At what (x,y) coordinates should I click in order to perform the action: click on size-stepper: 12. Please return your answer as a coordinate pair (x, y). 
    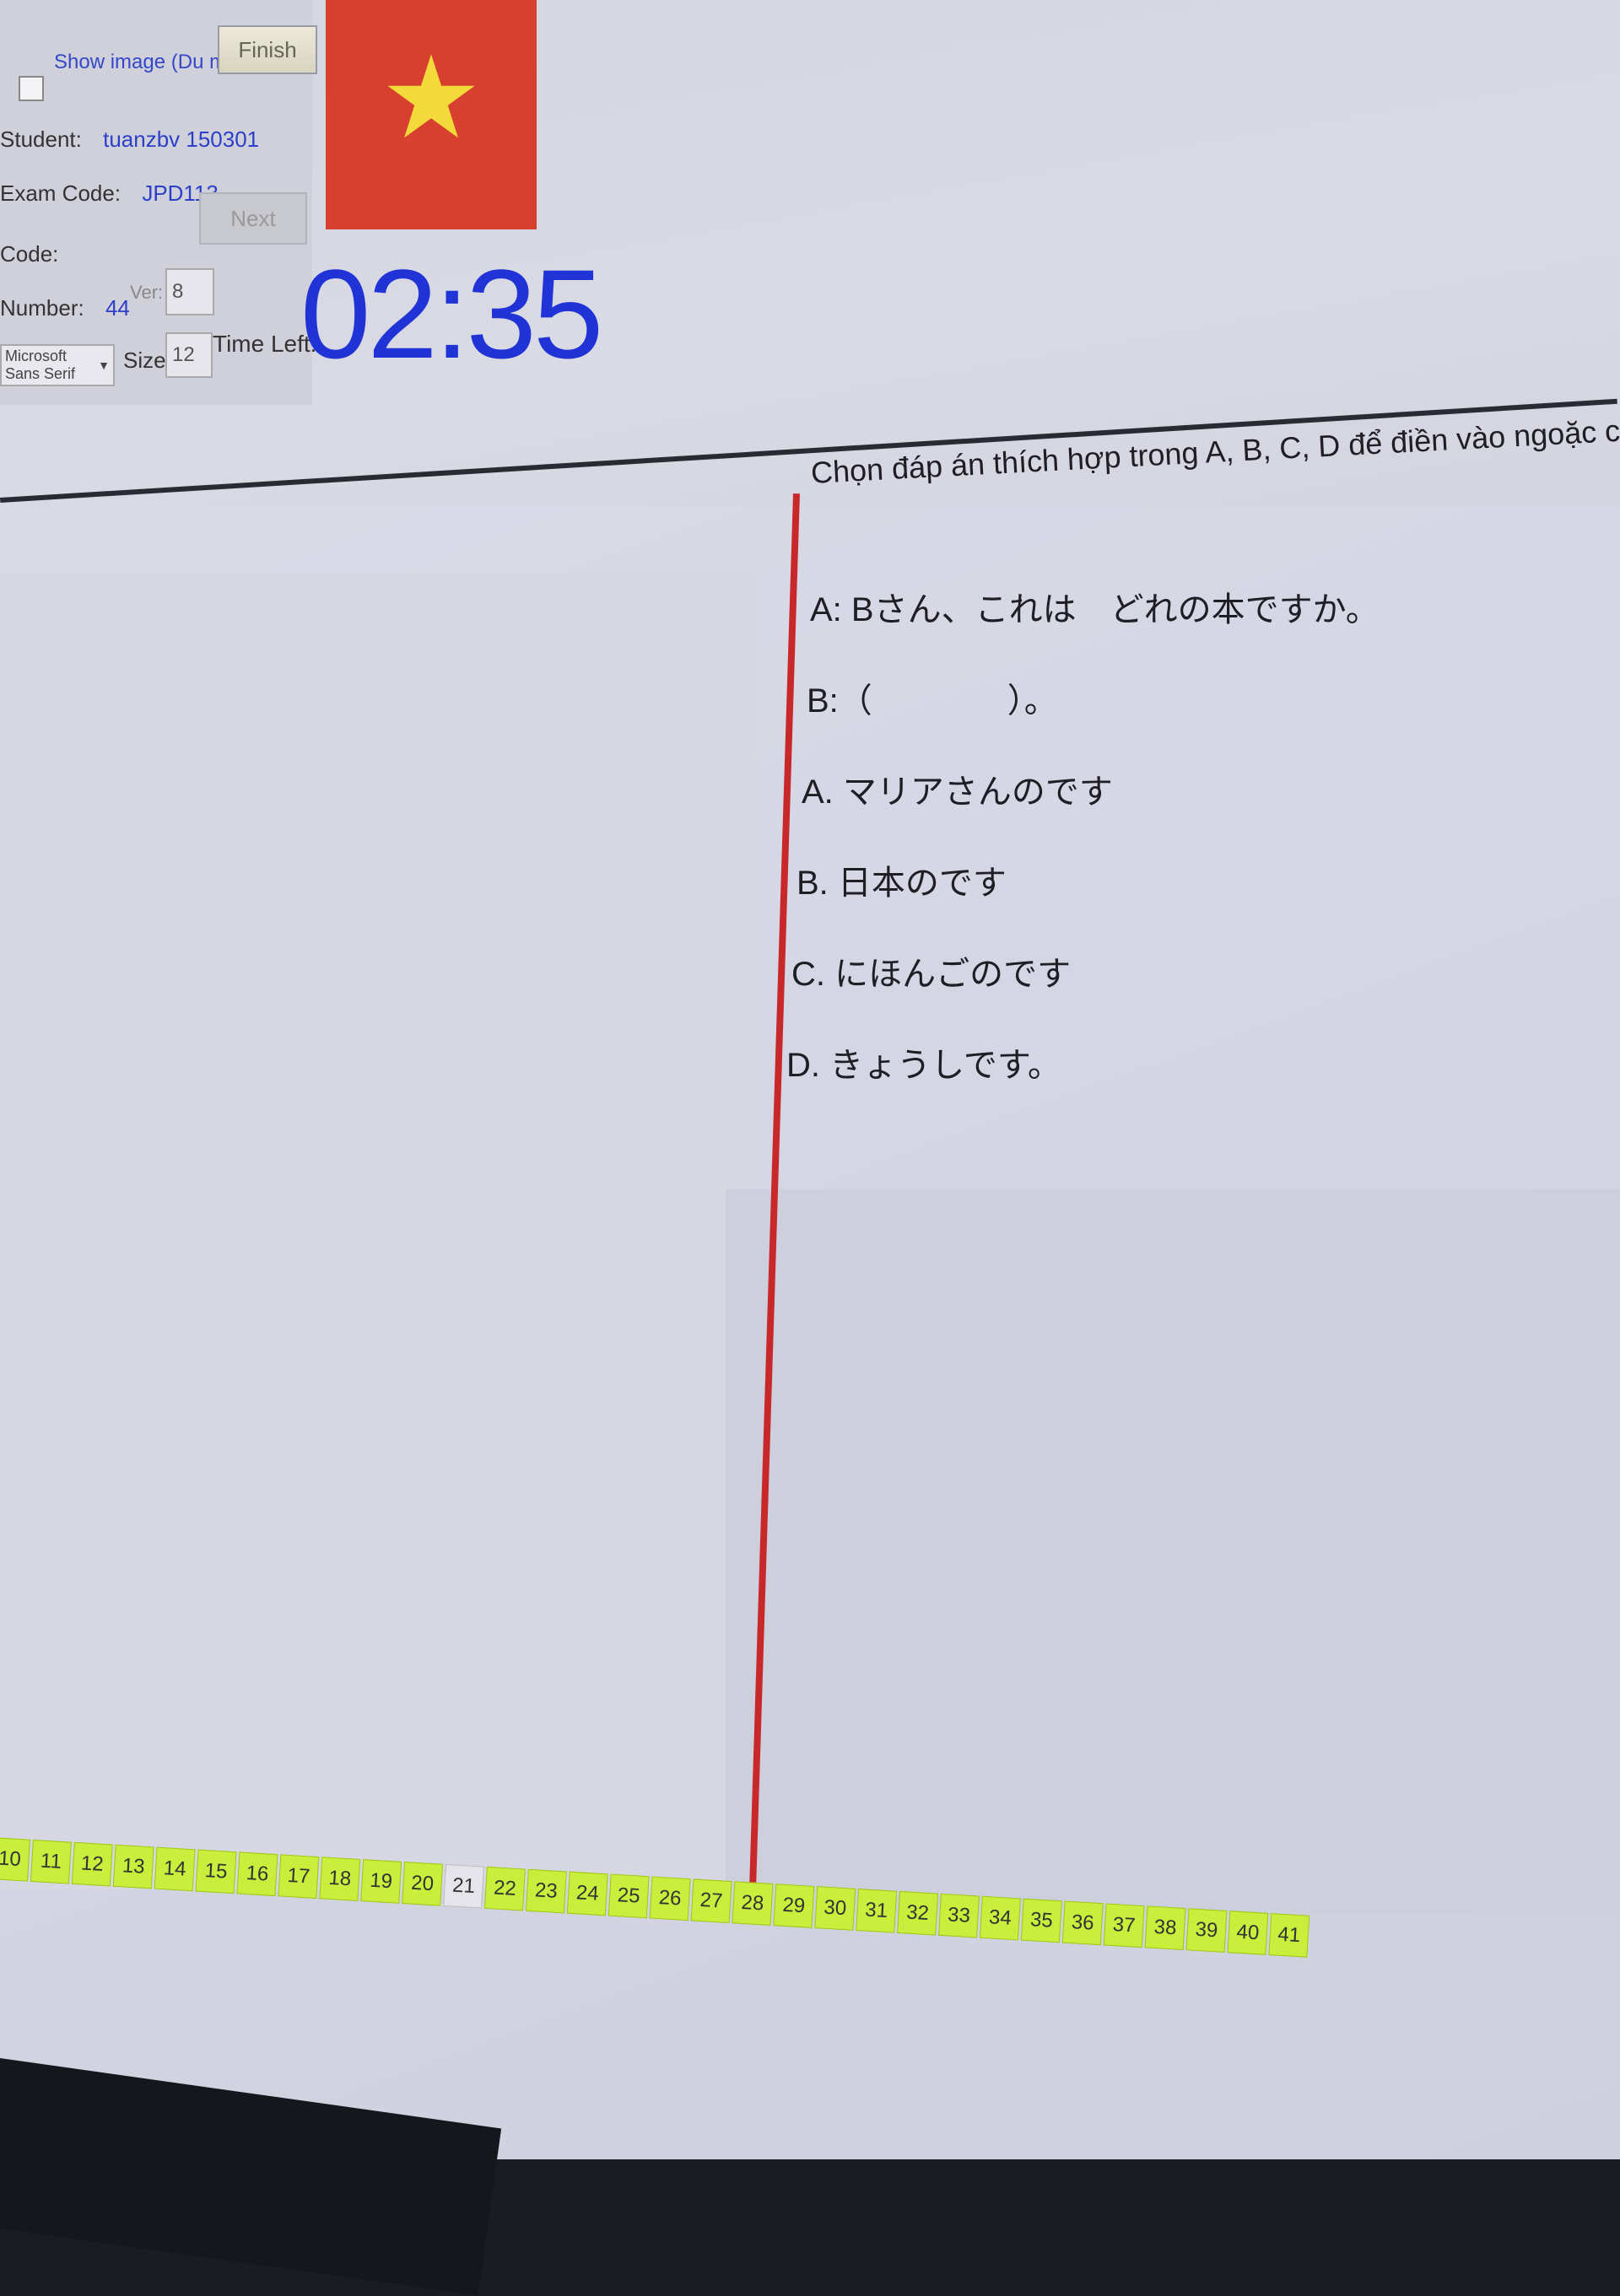
    Looking at the image, I should click on (189, 355).